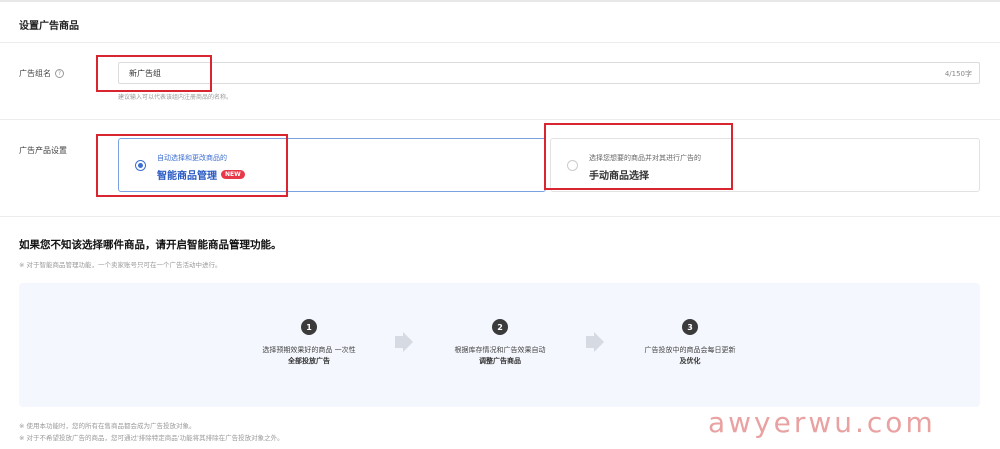 The height and width of the screenshot is (449, 1000). What do you see at coordinates (690, 361) in the screenshot?
I see `step-text-bold: 及优化` at bounding box center [690, 361].